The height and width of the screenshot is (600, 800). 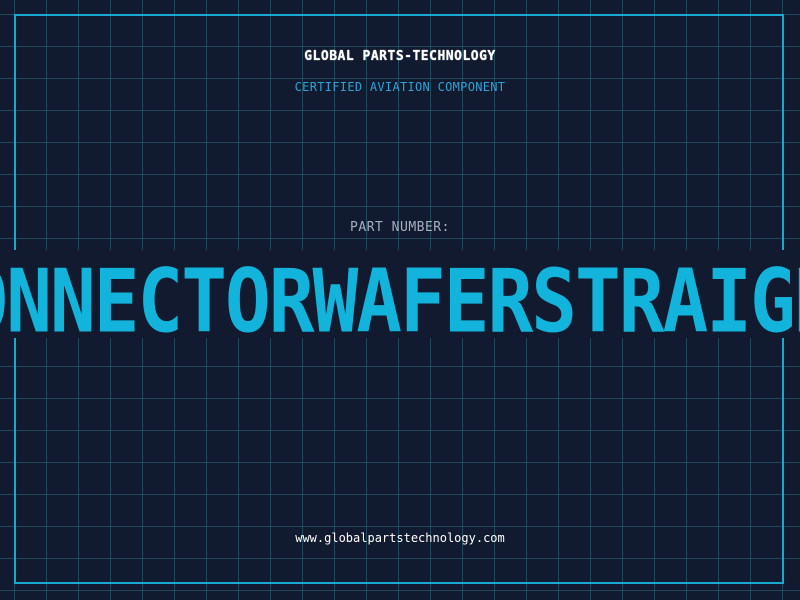 I want to click on company-name: GLOBAL PARTS-TECHNOLOGY, so click(x=400, y=56).